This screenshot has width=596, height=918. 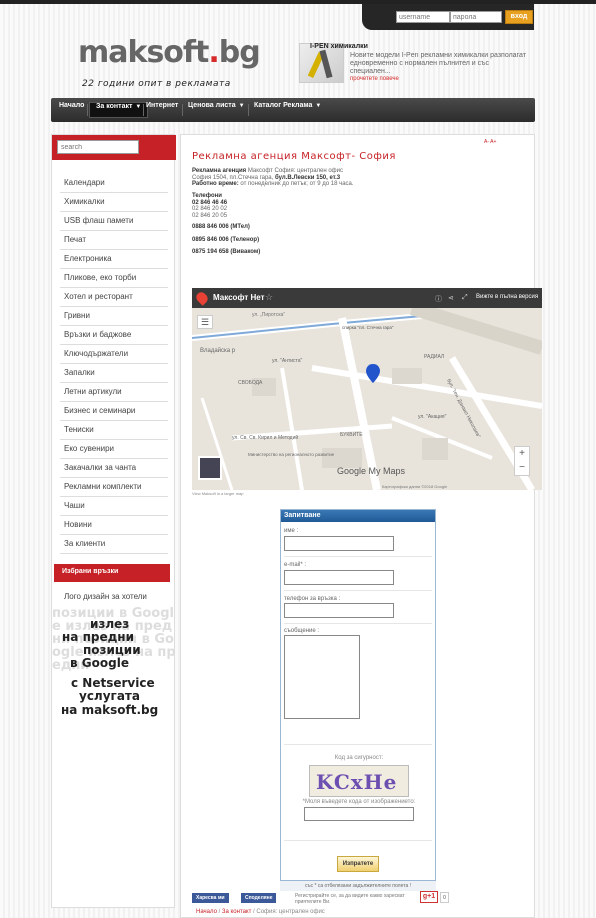 What do you see at coordinates (438, 299) in the screenshot?
I see `info-icon: ⓘ` at bounding box center [438, 299].